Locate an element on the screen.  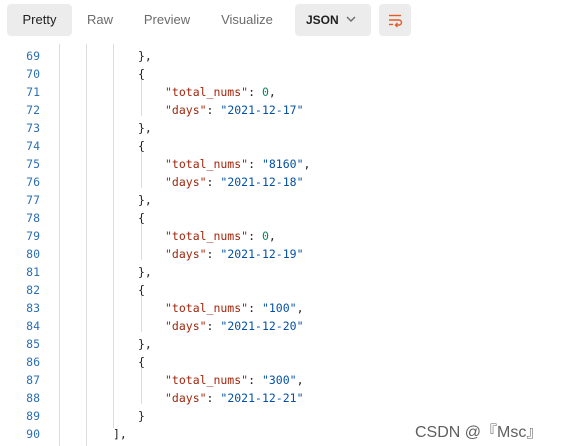
wrap-lines-button is located at coordinates (395, 20).